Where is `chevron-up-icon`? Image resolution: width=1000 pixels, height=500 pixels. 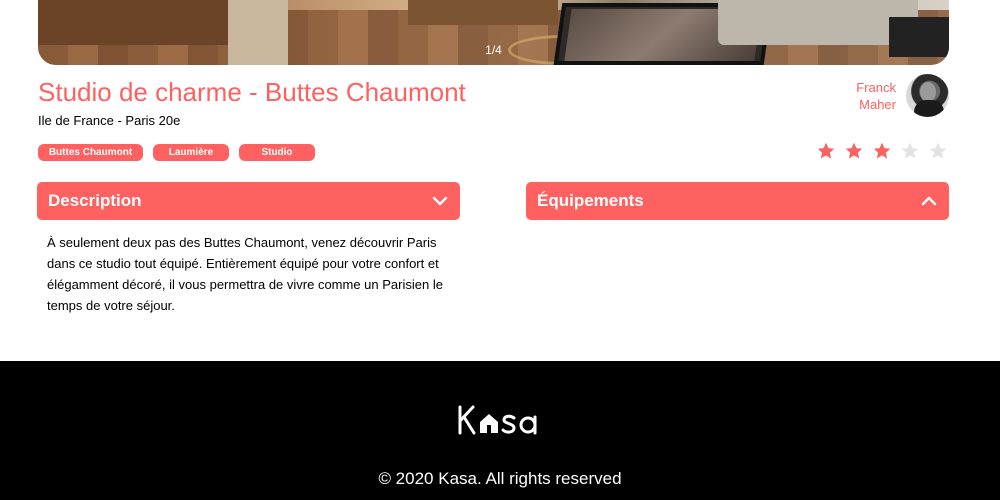
chevron-up-icon is located at coordinates (929, 201).